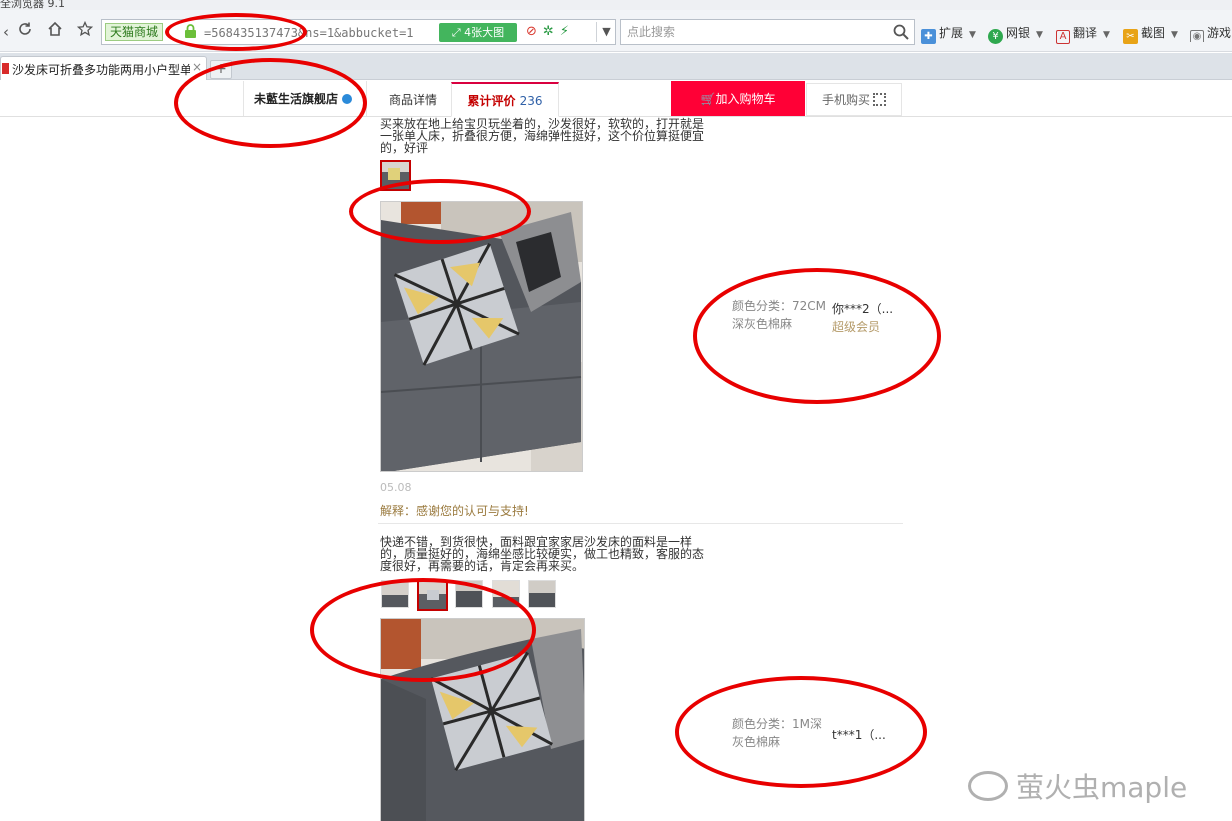  I want to click on member-badge: 超级会员, so click(856, 327).